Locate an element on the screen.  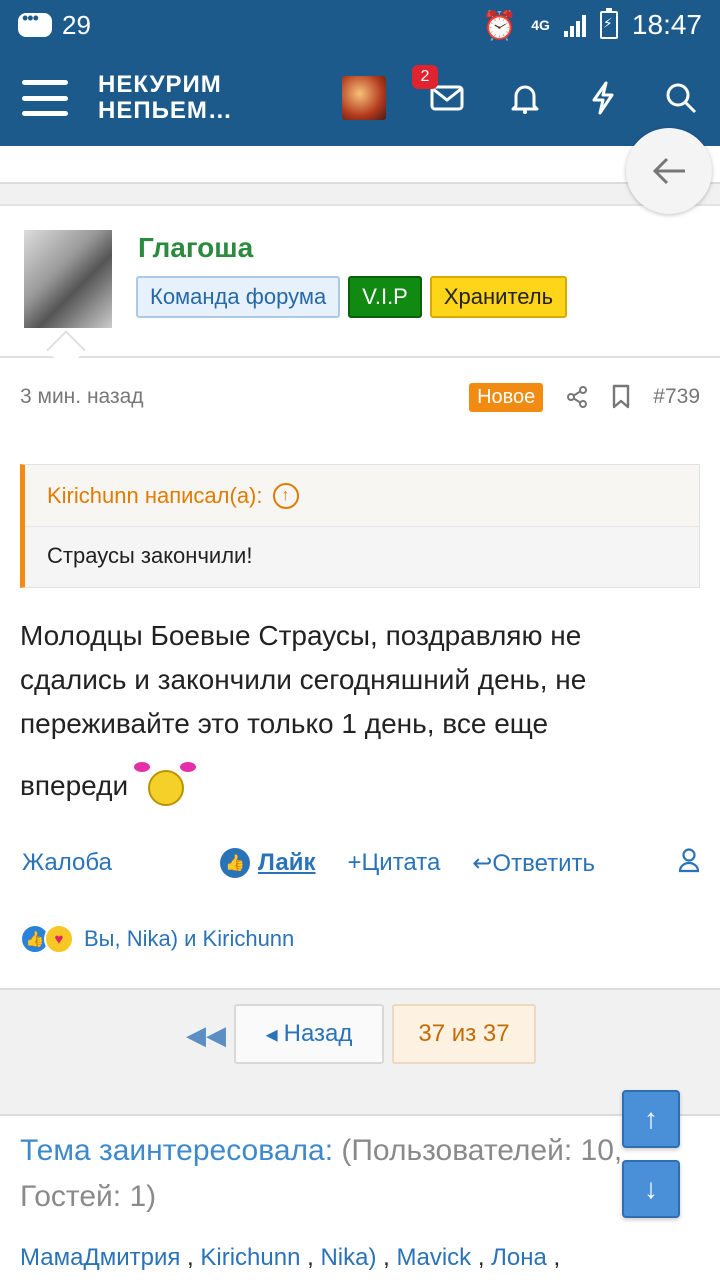
prev-page-label: Назад is located at coordinates (318, 1033).